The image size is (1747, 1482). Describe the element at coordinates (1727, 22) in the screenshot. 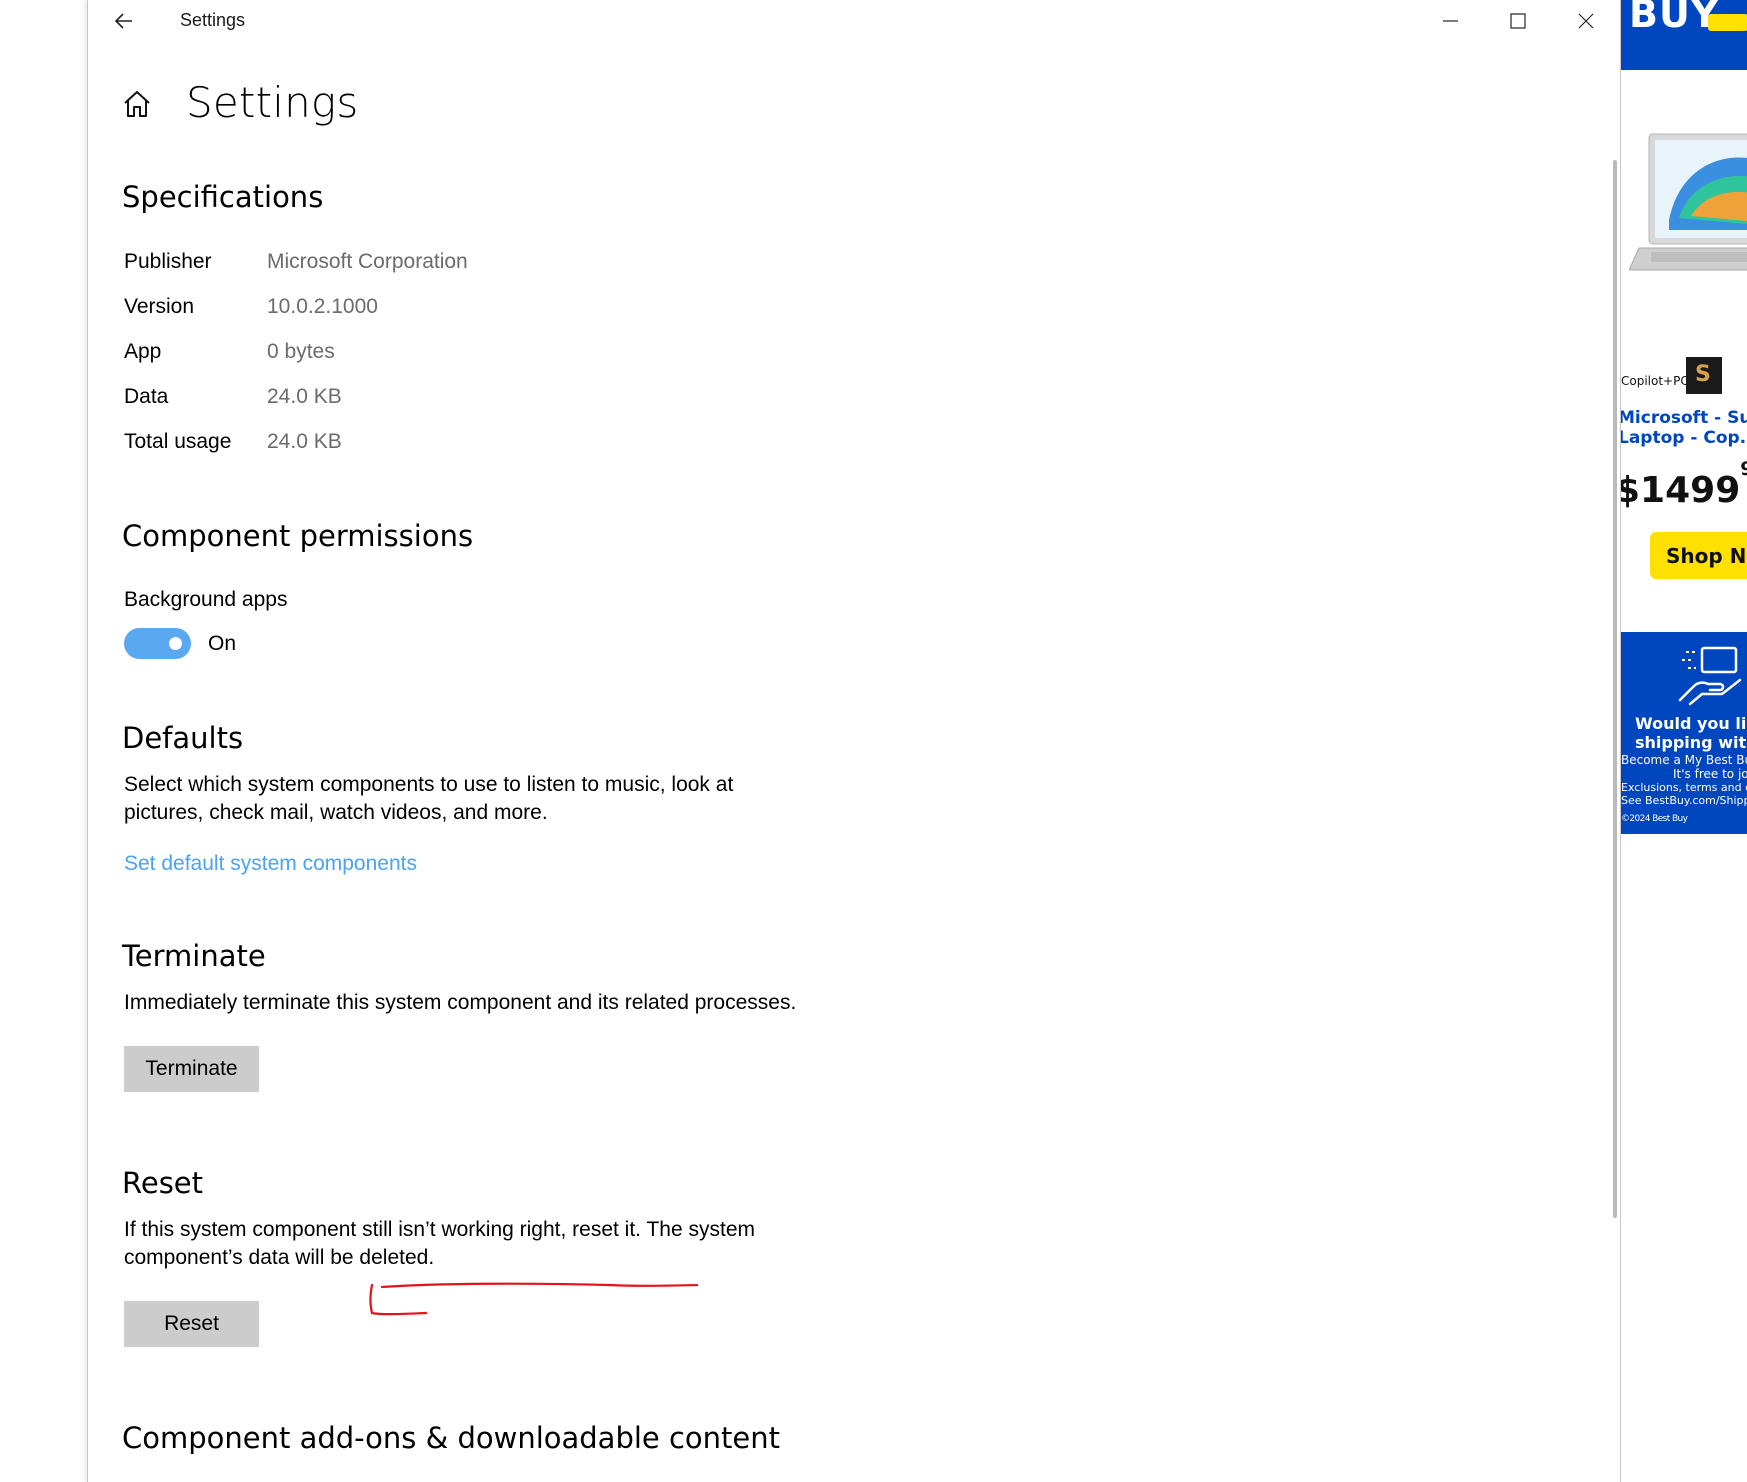

I see `price-tag-icon` at that location.